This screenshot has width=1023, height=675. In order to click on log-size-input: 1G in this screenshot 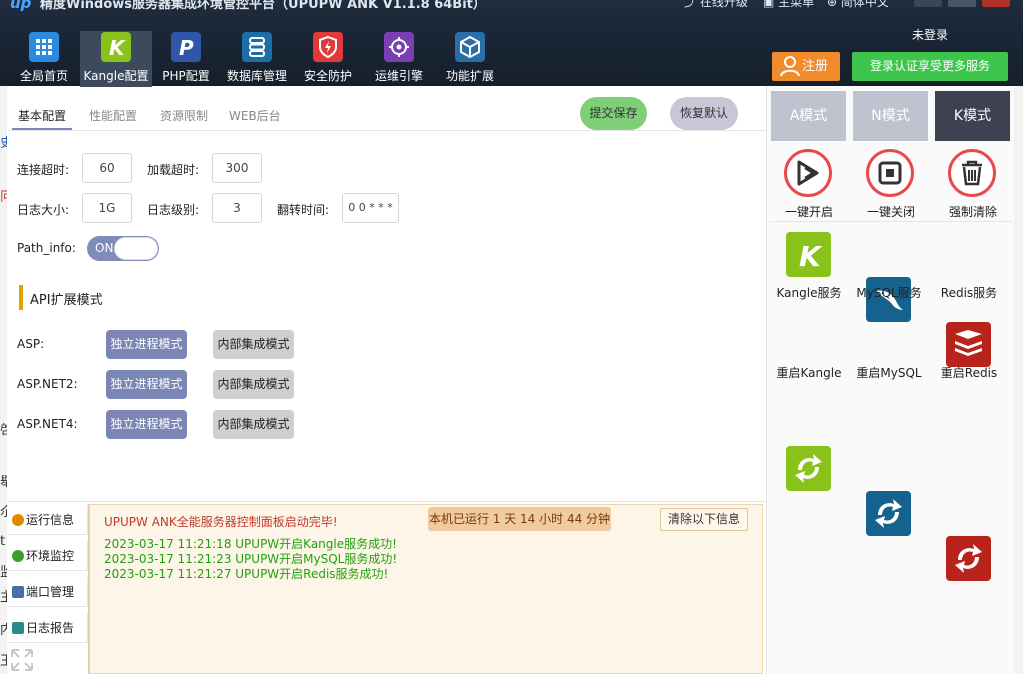, I will do `click(107, 208)`.